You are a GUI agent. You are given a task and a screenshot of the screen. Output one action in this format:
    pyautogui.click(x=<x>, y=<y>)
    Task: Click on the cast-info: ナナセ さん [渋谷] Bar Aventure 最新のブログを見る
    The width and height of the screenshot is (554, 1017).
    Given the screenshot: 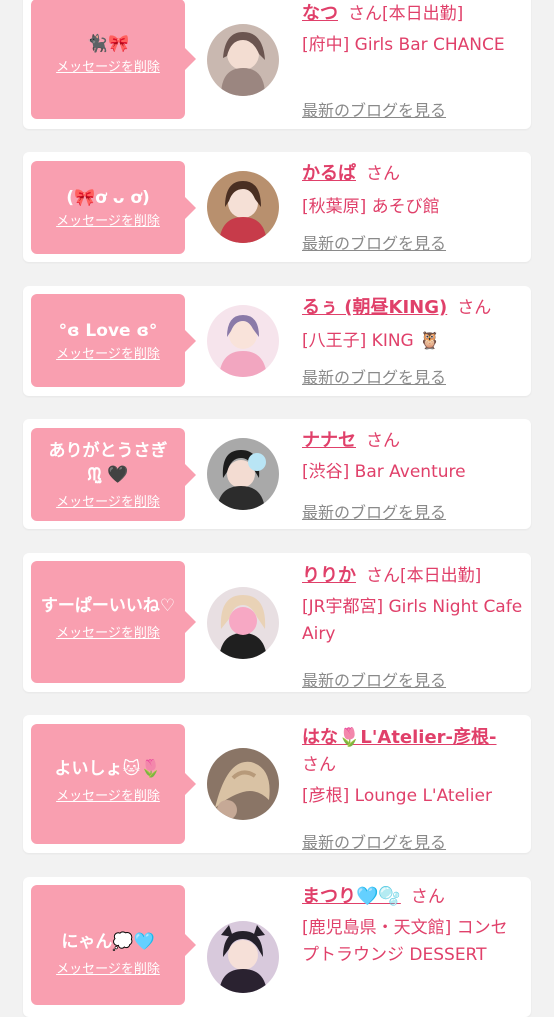 What is the action you would take?
    pyautogui.click(x=413, y=474)
    